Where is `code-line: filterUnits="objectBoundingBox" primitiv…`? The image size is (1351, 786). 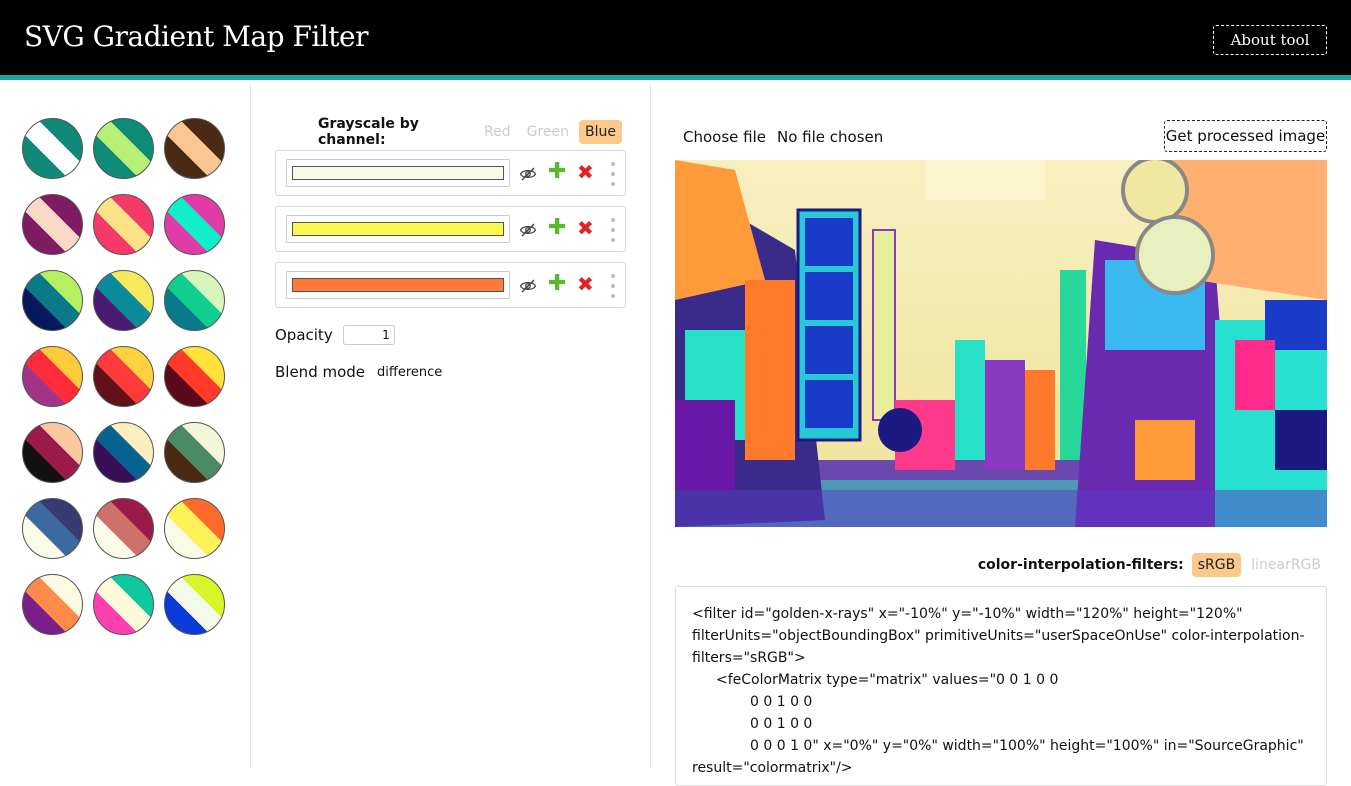 code-line: filterUnits="objectBoundingBox" primitiv… is located at coordinates (998, 636).